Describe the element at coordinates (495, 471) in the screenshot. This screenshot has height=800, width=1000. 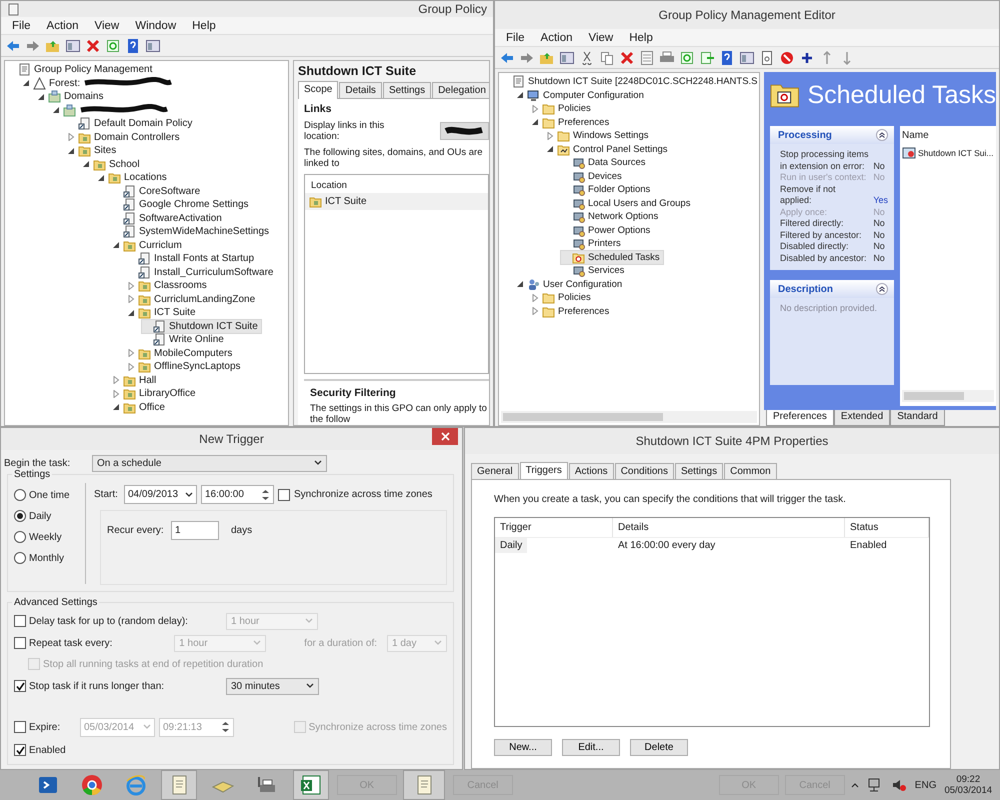
I see `tab: General` at that location.